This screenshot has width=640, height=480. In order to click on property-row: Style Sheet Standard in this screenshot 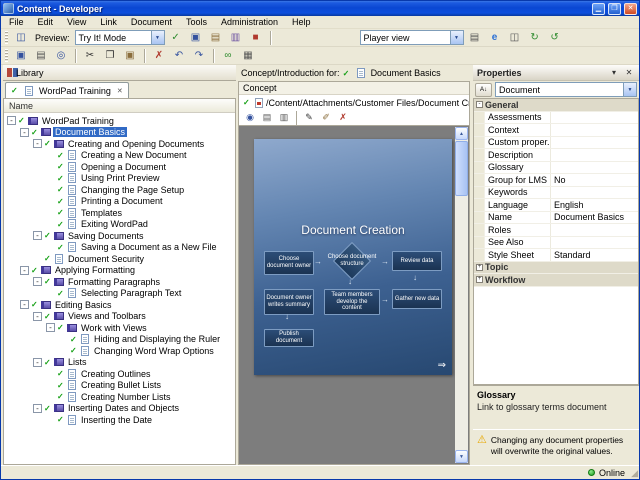, I will do `click(556, 255)`.